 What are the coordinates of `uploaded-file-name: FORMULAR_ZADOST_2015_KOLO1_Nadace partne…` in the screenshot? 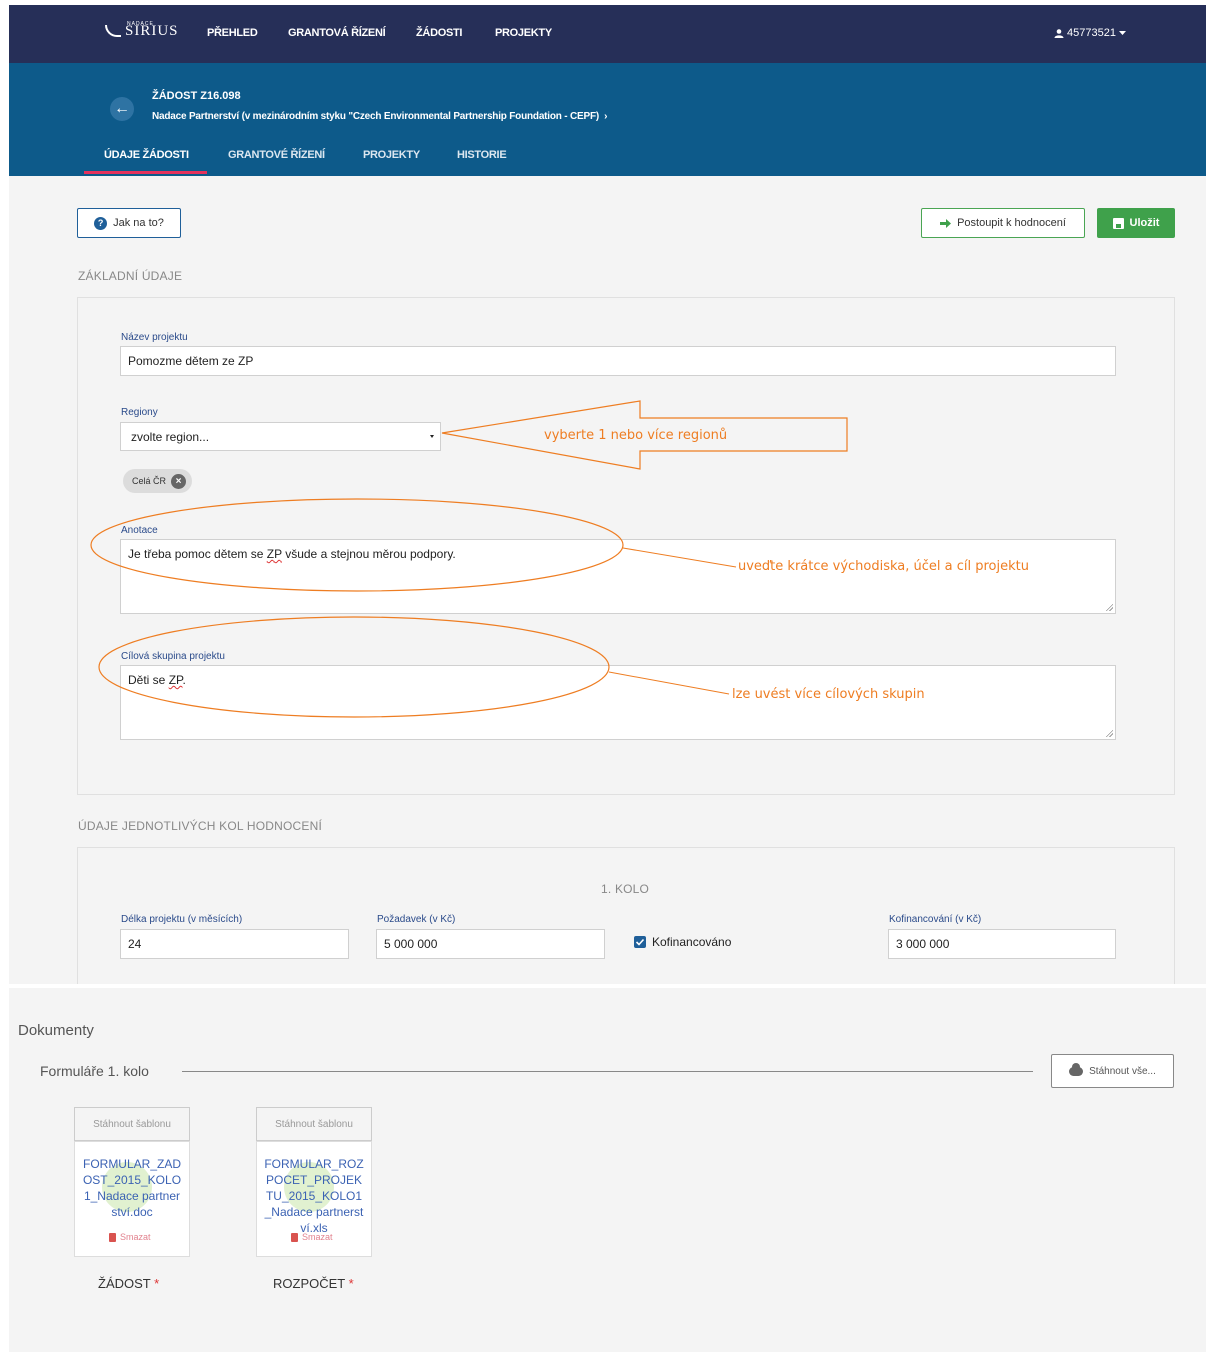 It's located at (132, 1188).